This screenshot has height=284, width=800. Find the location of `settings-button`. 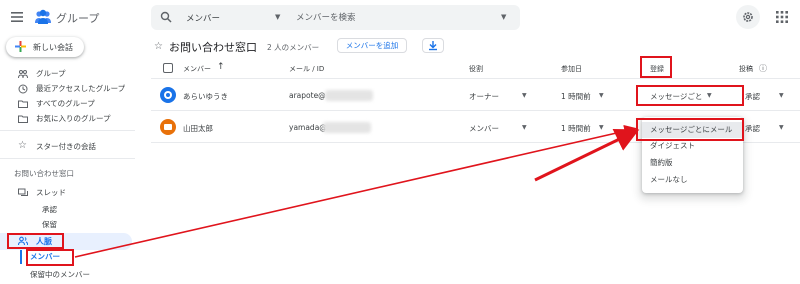

settings-button is located at coordinates (748, 17).